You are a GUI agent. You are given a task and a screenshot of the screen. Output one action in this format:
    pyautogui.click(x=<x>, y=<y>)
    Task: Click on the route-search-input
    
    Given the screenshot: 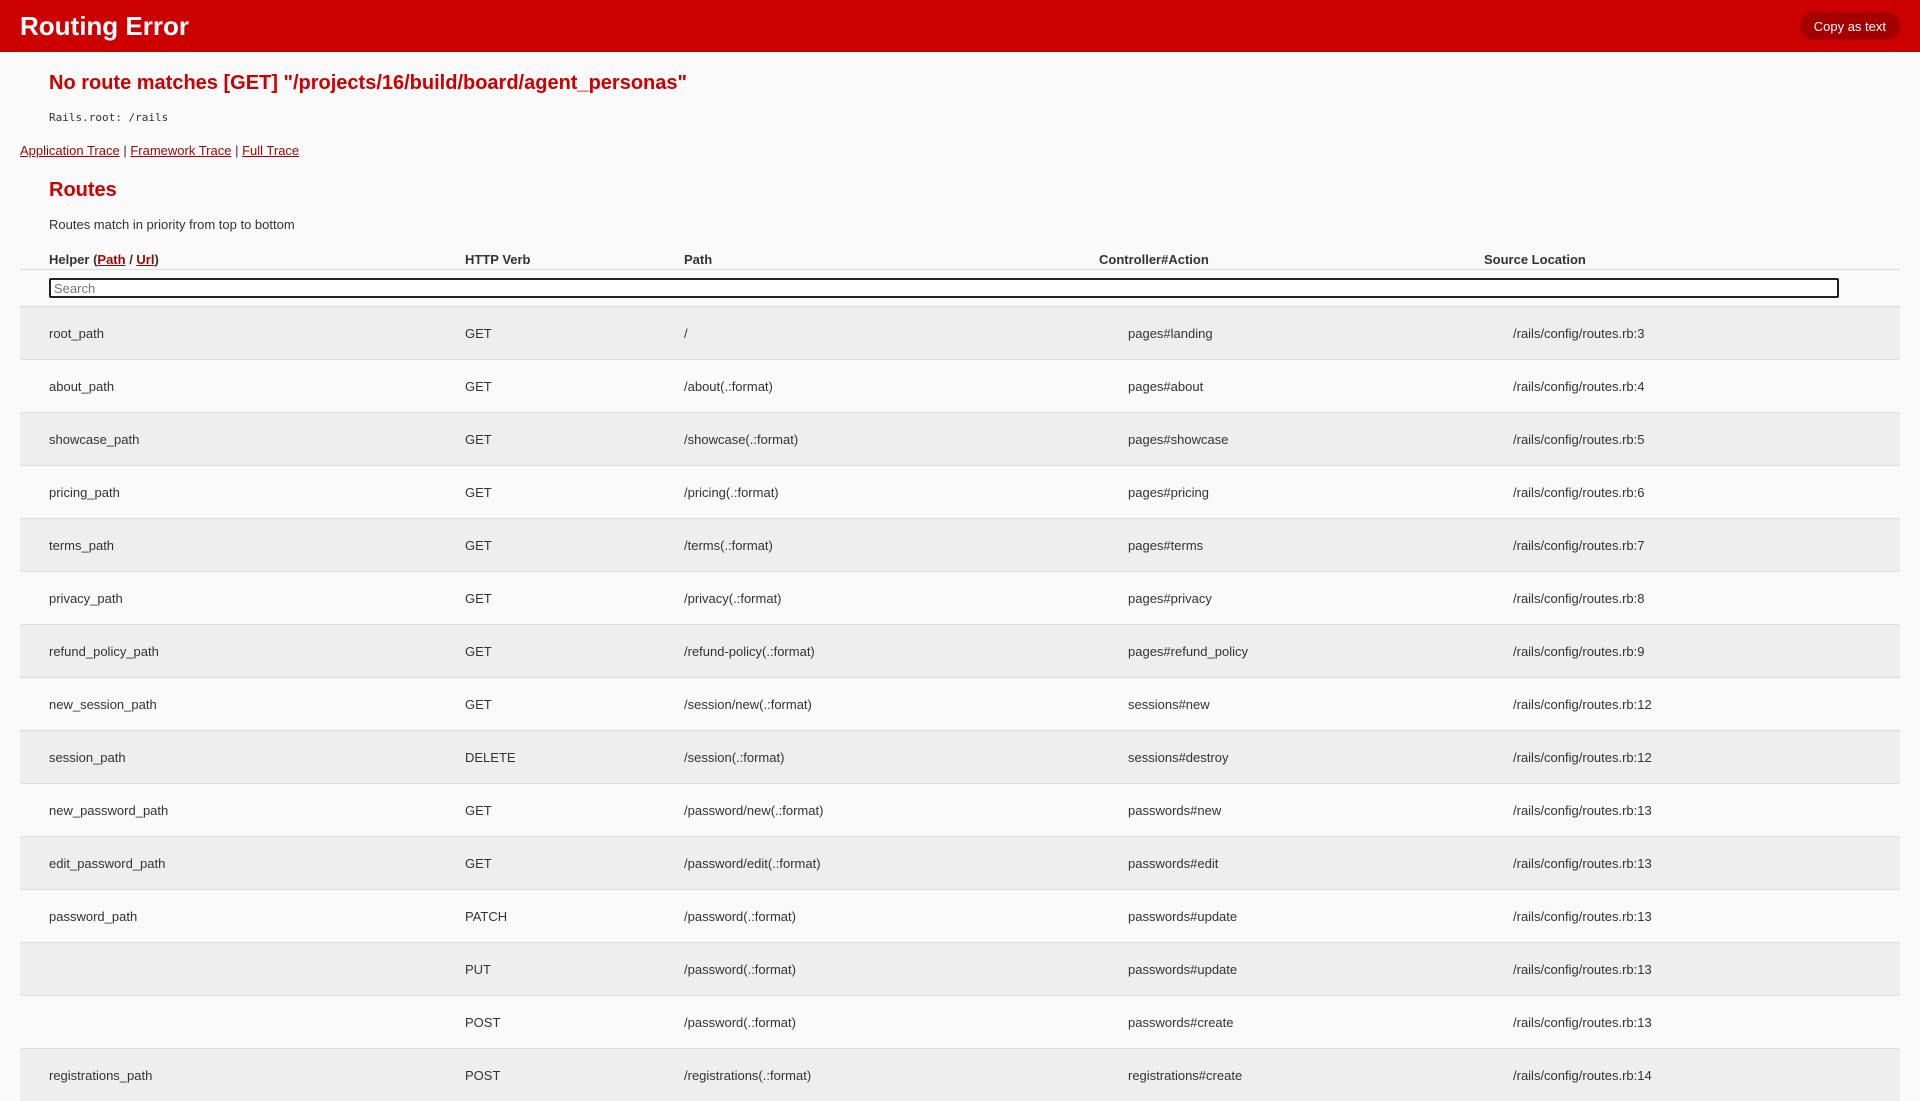 What is the action you would take?
    pyautogui.click(x=944, y=288)
    